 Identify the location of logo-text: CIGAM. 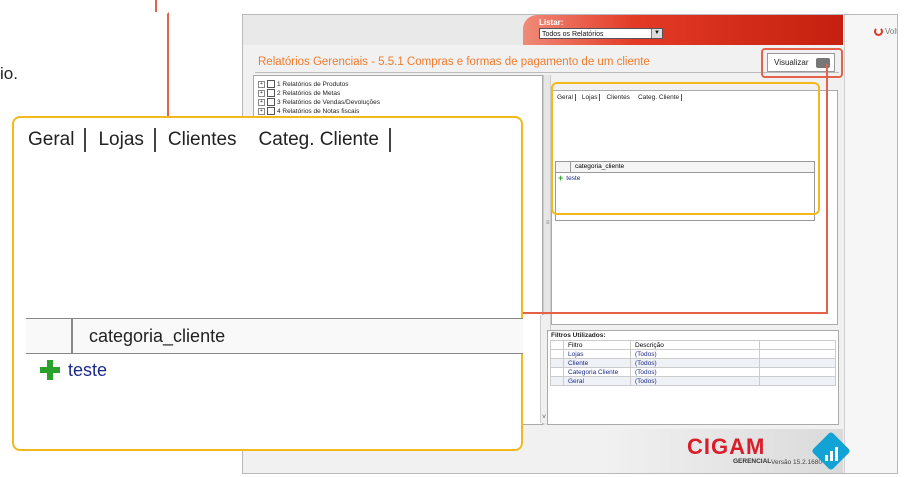
(726, 446).